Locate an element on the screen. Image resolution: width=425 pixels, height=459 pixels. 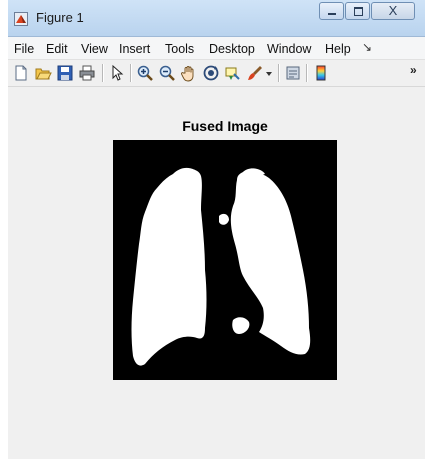
window-title: Figure 1 is located at coordinates (60, 17).